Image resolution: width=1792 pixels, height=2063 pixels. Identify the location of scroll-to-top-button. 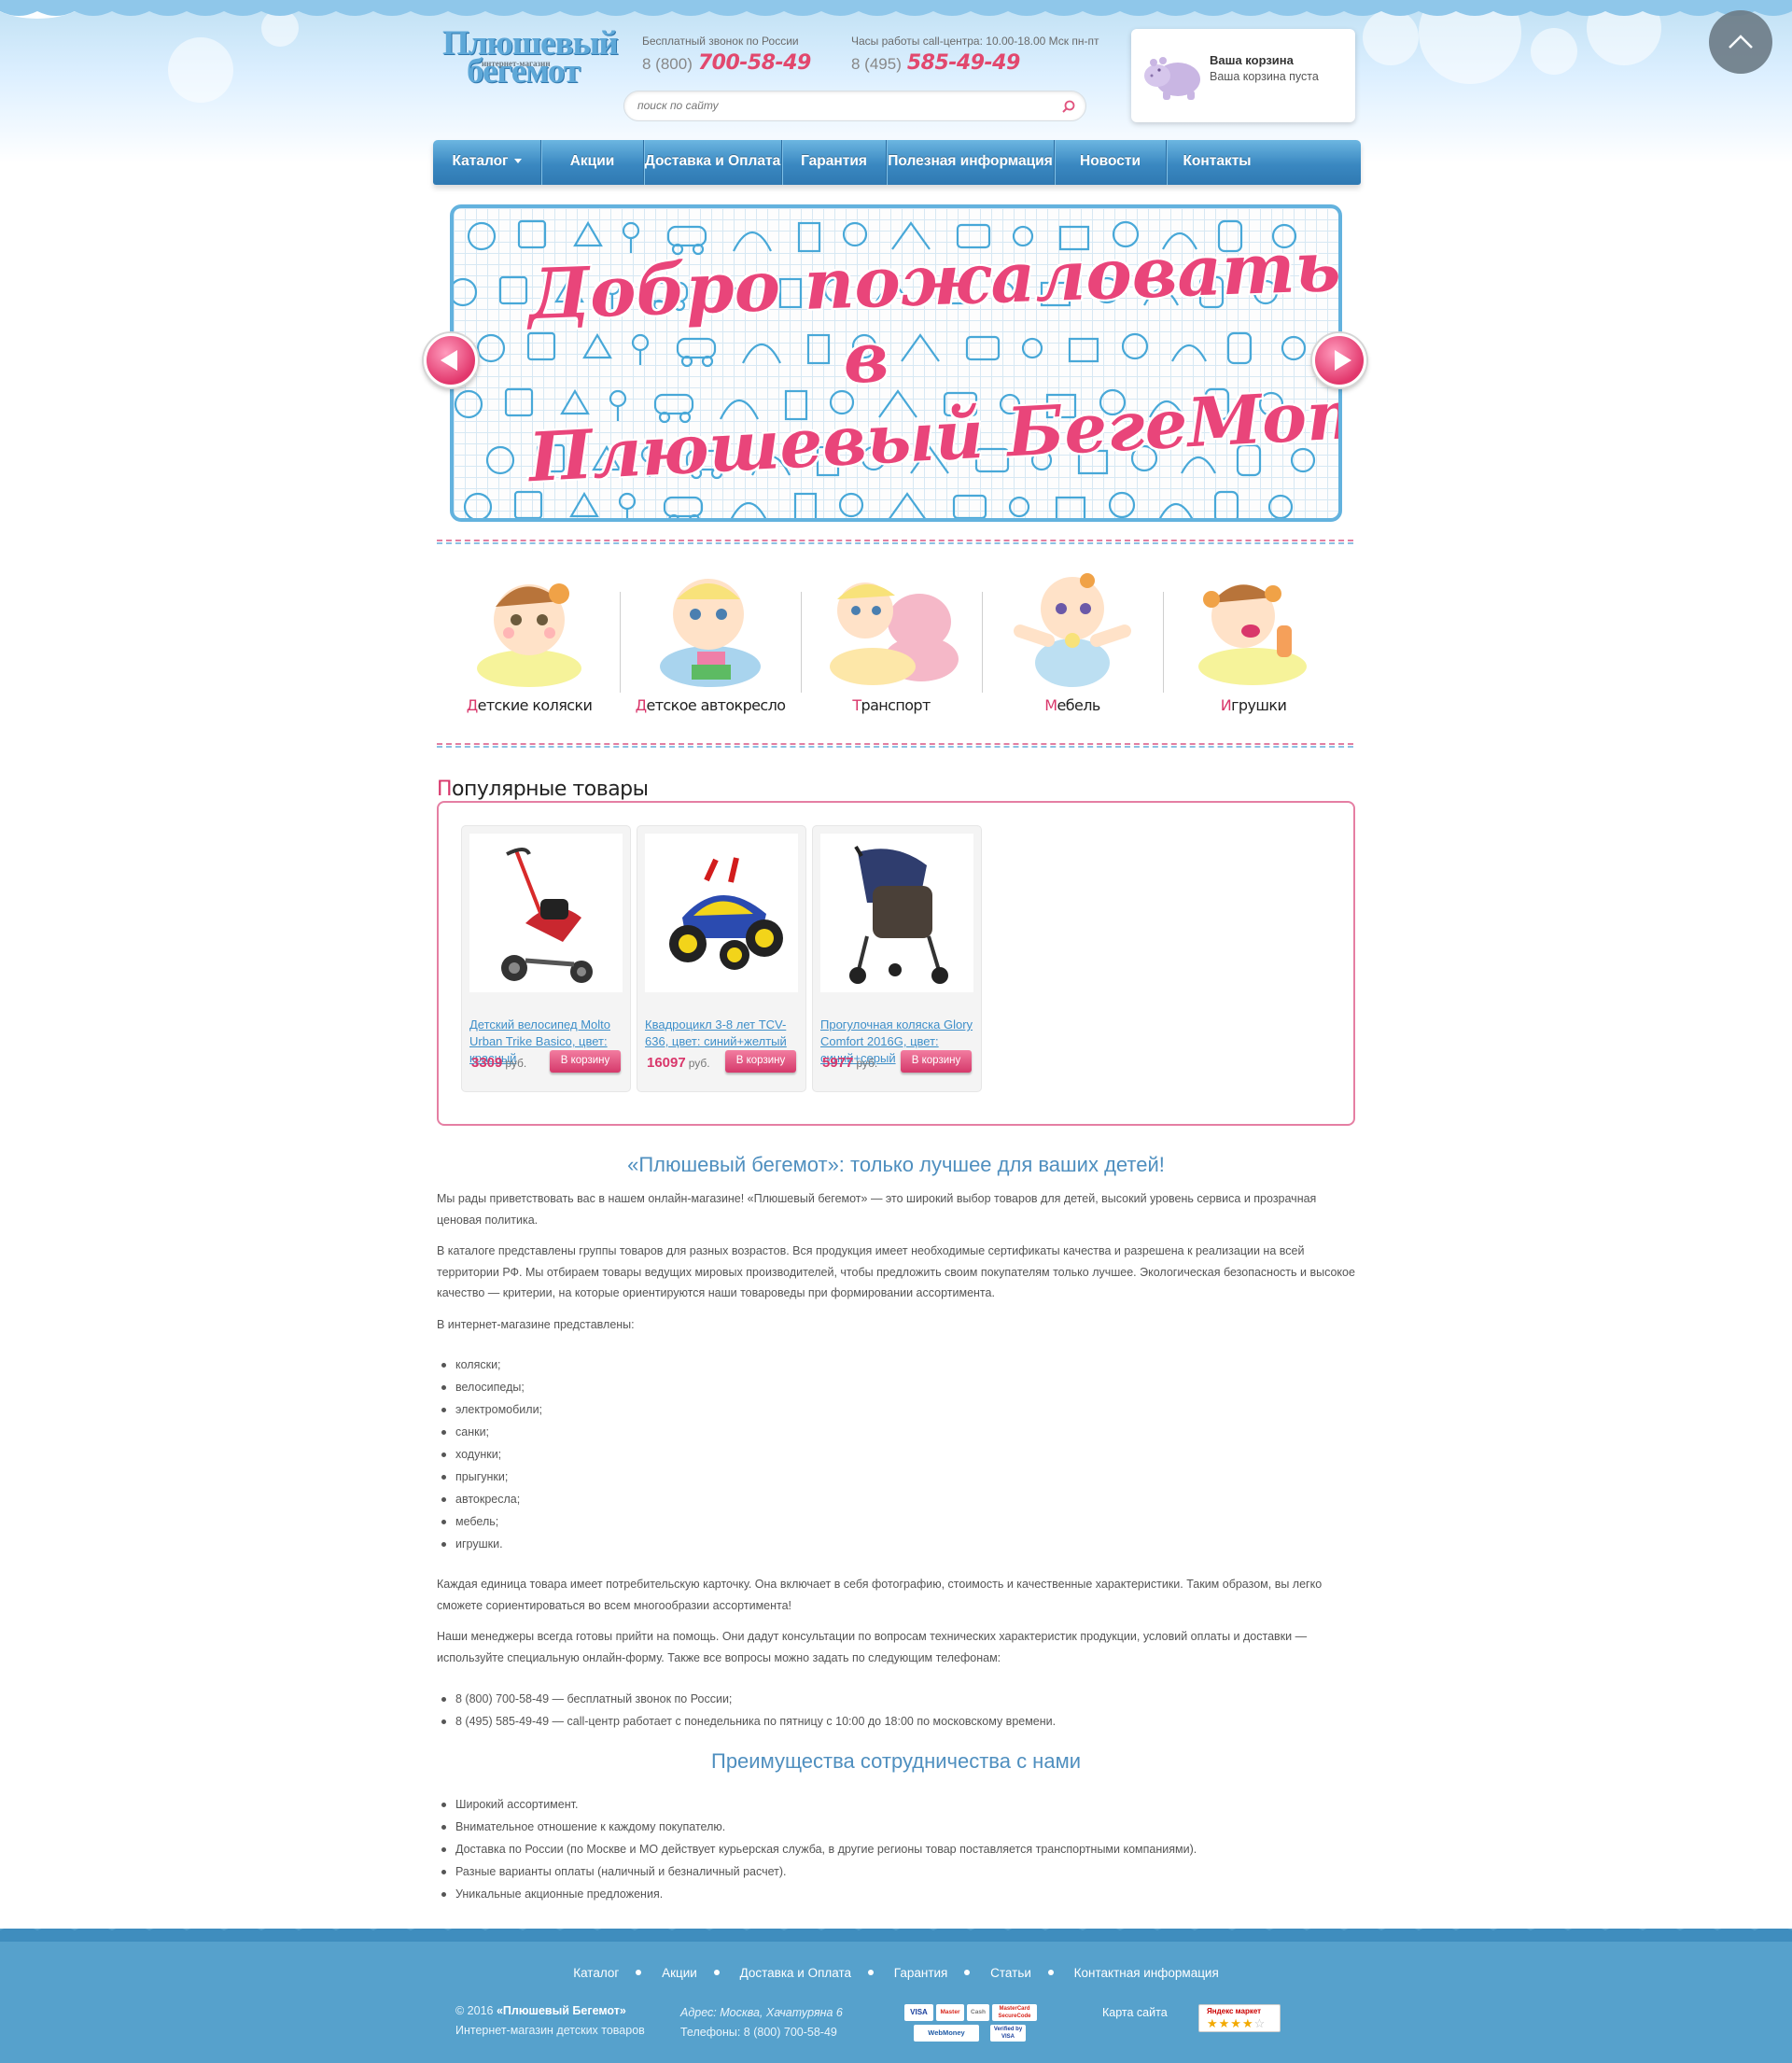
(1740, 42).